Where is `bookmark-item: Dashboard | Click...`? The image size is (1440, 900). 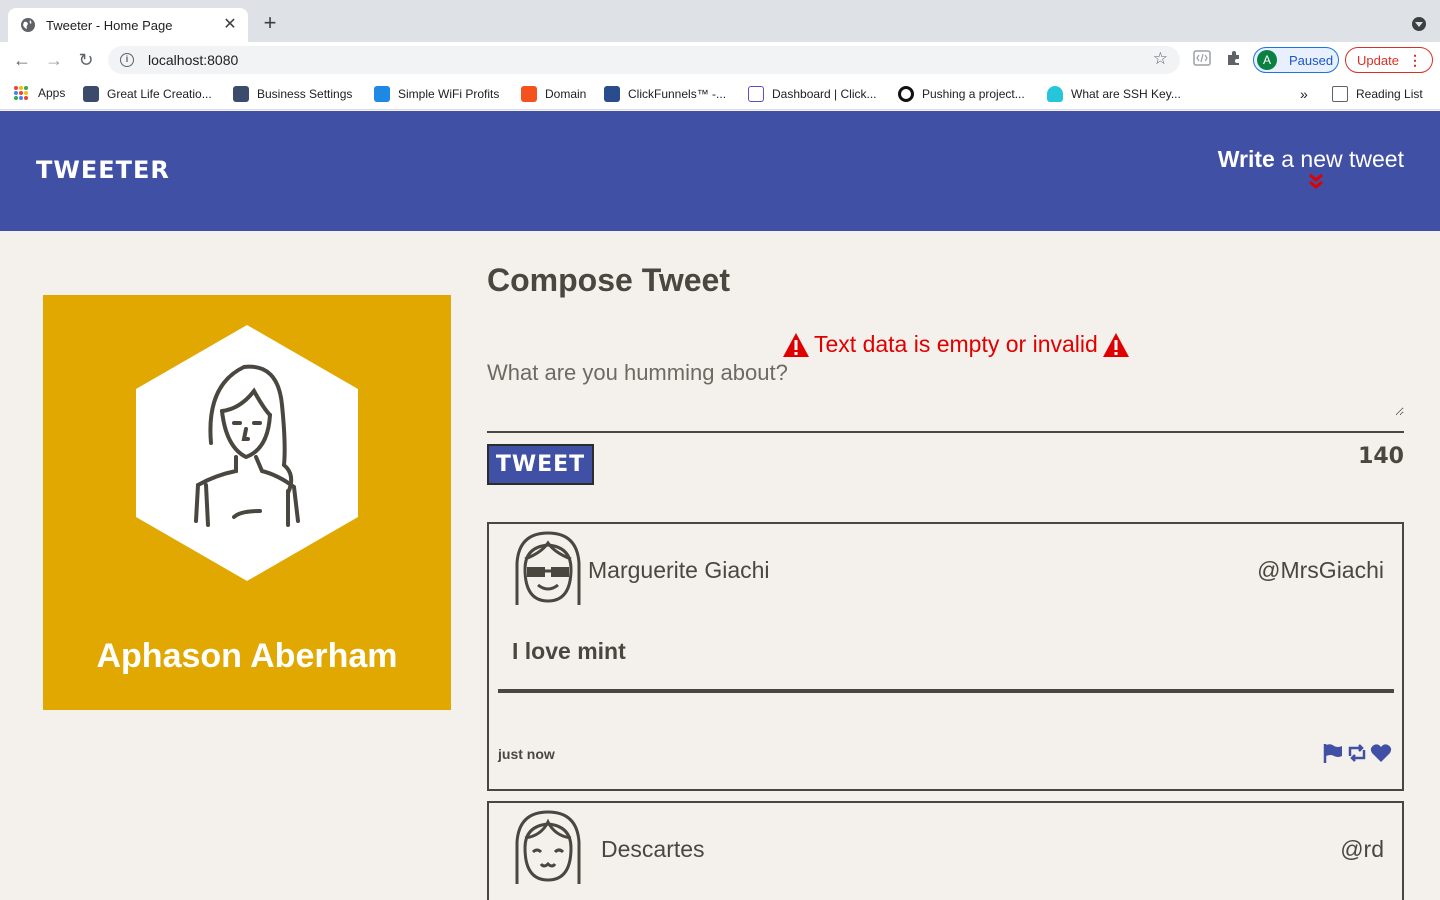 bookmark-item: Dashboard | Click... is located at coordinates (812, 94).